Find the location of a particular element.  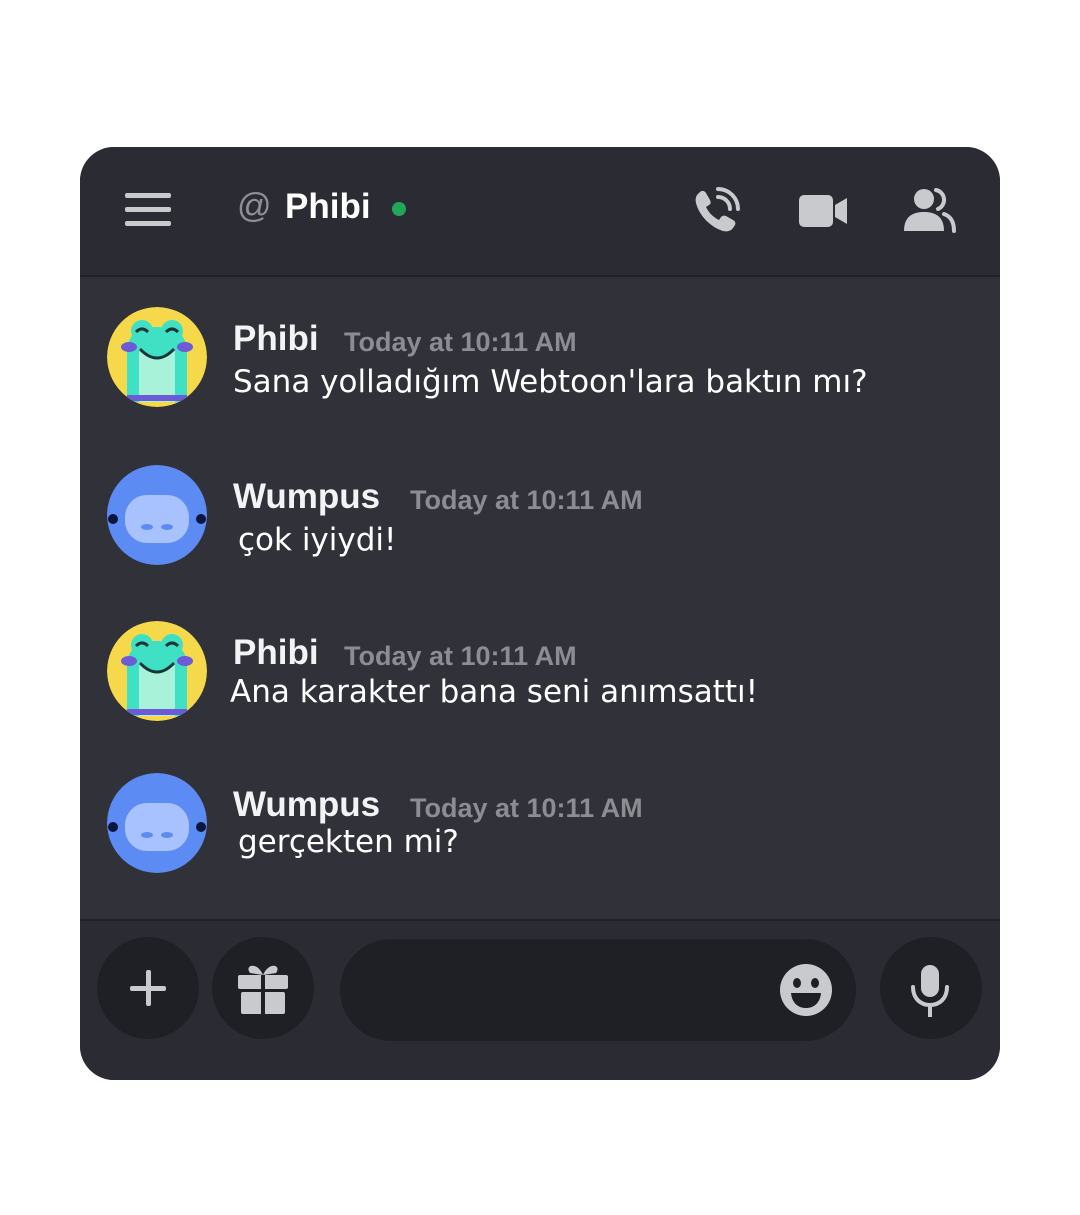

at-icon: @ is located at coordinates (254, 206).